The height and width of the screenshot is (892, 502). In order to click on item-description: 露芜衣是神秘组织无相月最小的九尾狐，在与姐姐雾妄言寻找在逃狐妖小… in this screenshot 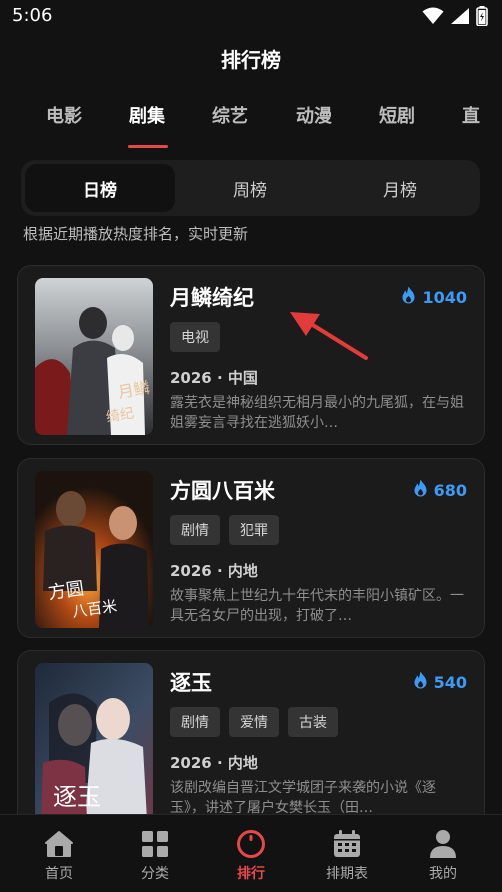, I will do `click(317, 413)`.